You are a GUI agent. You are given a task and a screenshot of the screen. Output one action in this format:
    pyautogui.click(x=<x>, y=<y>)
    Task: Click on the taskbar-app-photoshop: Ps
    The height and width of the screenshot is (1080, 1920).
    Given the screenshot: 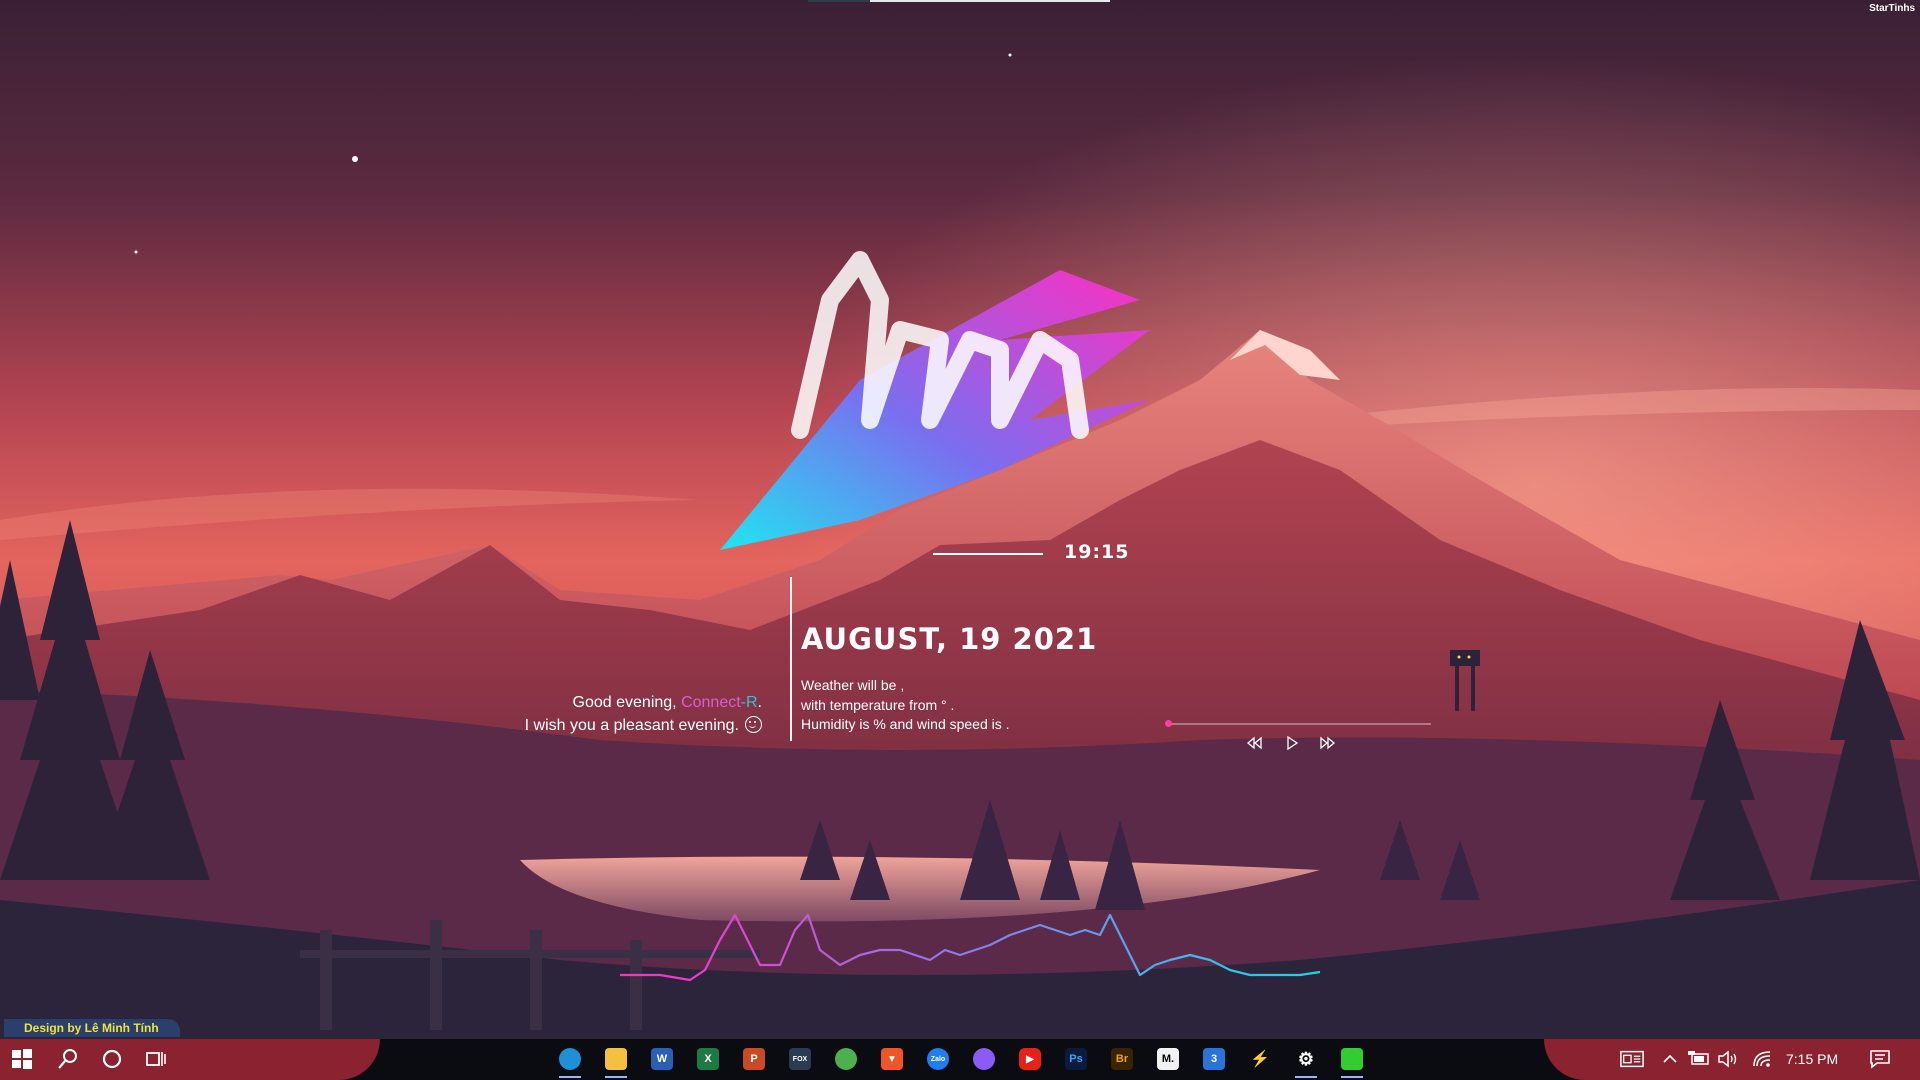 What is the action you would take?
    pyautogui.click(x=1076, y=1059)
    